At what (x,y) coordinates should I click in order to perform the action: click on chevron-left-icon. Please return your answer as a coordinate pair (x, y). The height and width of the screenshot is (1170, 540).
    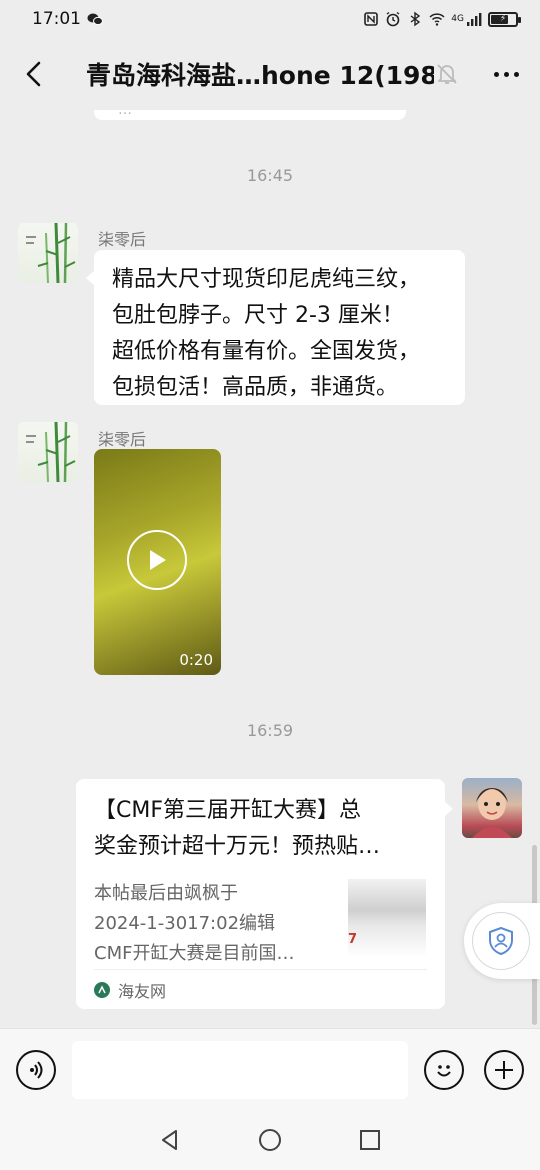
    Looking at the image, I should click on (33, 74).